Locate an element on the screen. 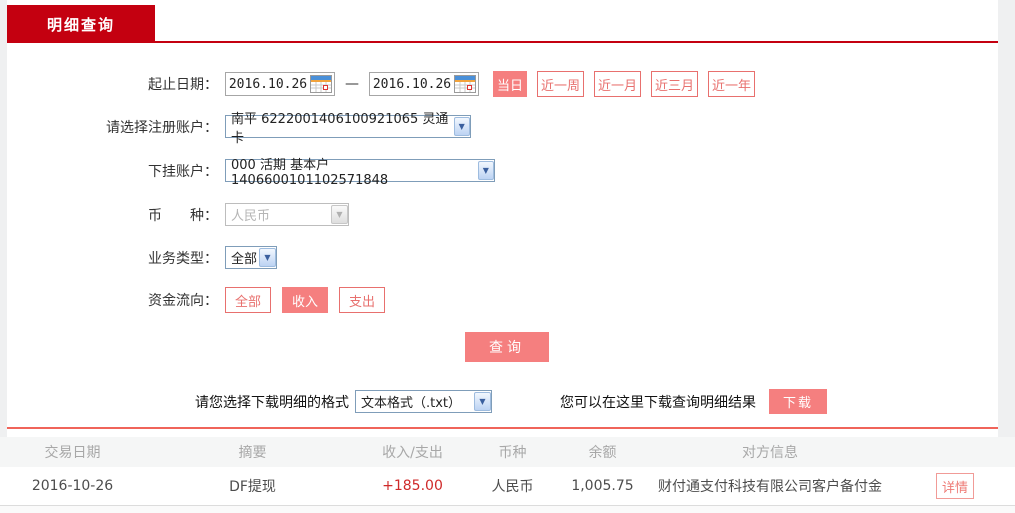  query-button: 查询 is located at coordinates (507, 347).